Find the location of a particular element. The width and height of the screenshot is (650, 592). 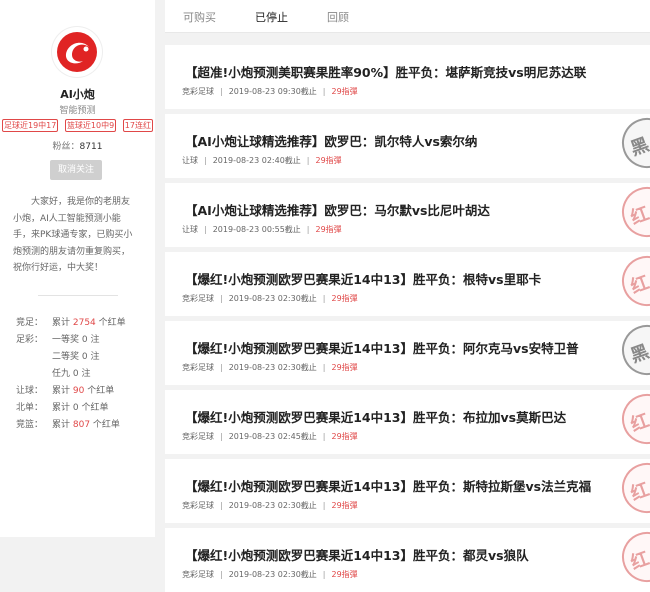

logo-icon is located at coordinates (77, 52).